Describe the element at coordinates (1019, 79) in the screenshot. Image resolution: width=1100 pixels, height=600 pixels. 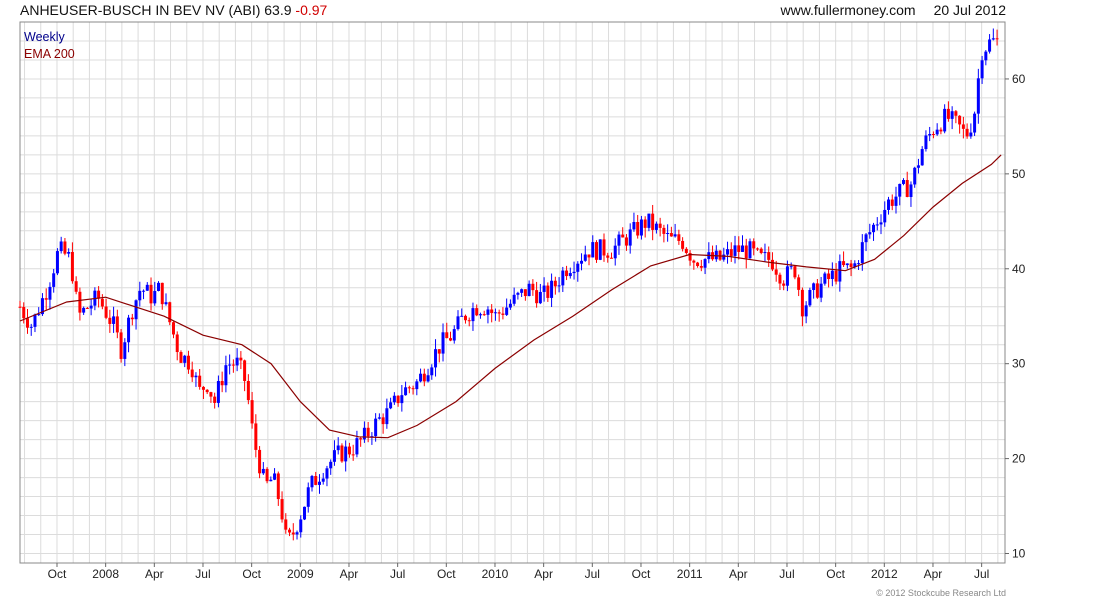
I see `y-tick-label: 60` at that location.